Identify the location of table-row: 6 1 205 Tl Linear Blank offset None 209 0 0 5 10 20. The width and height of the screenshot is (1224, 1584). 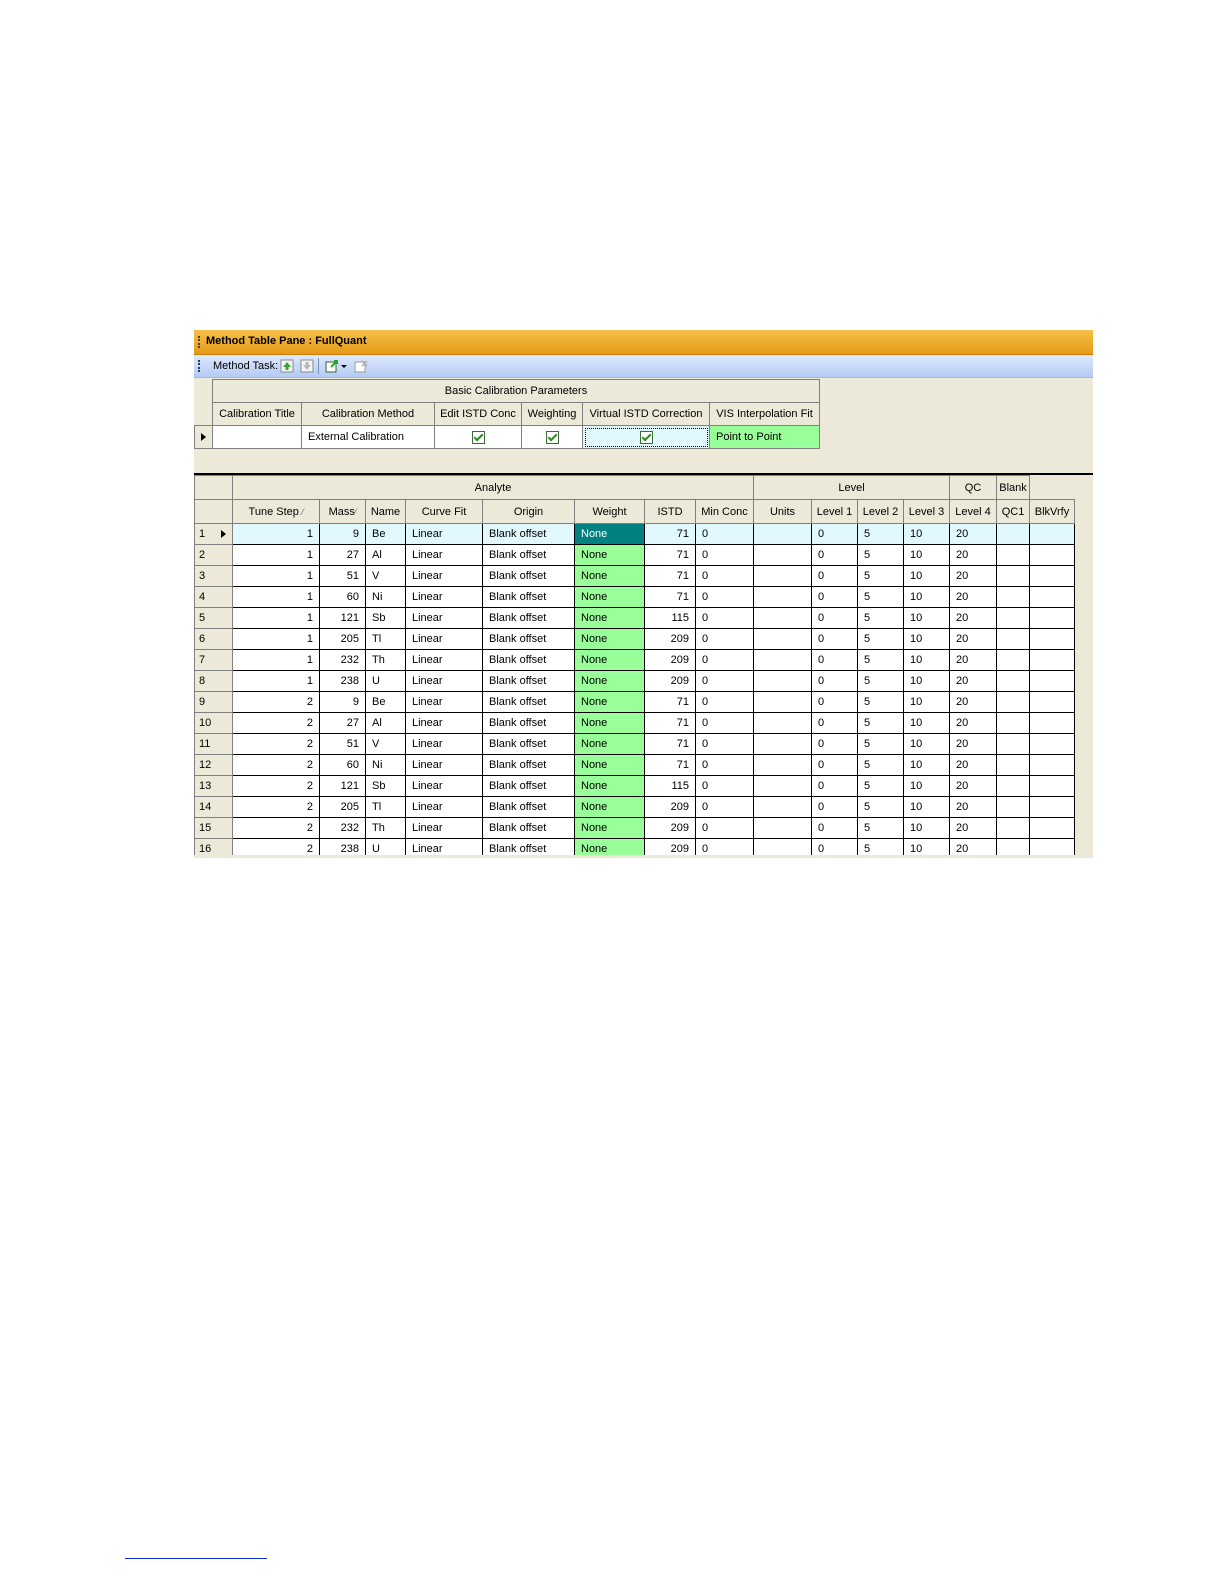
(634, 639).